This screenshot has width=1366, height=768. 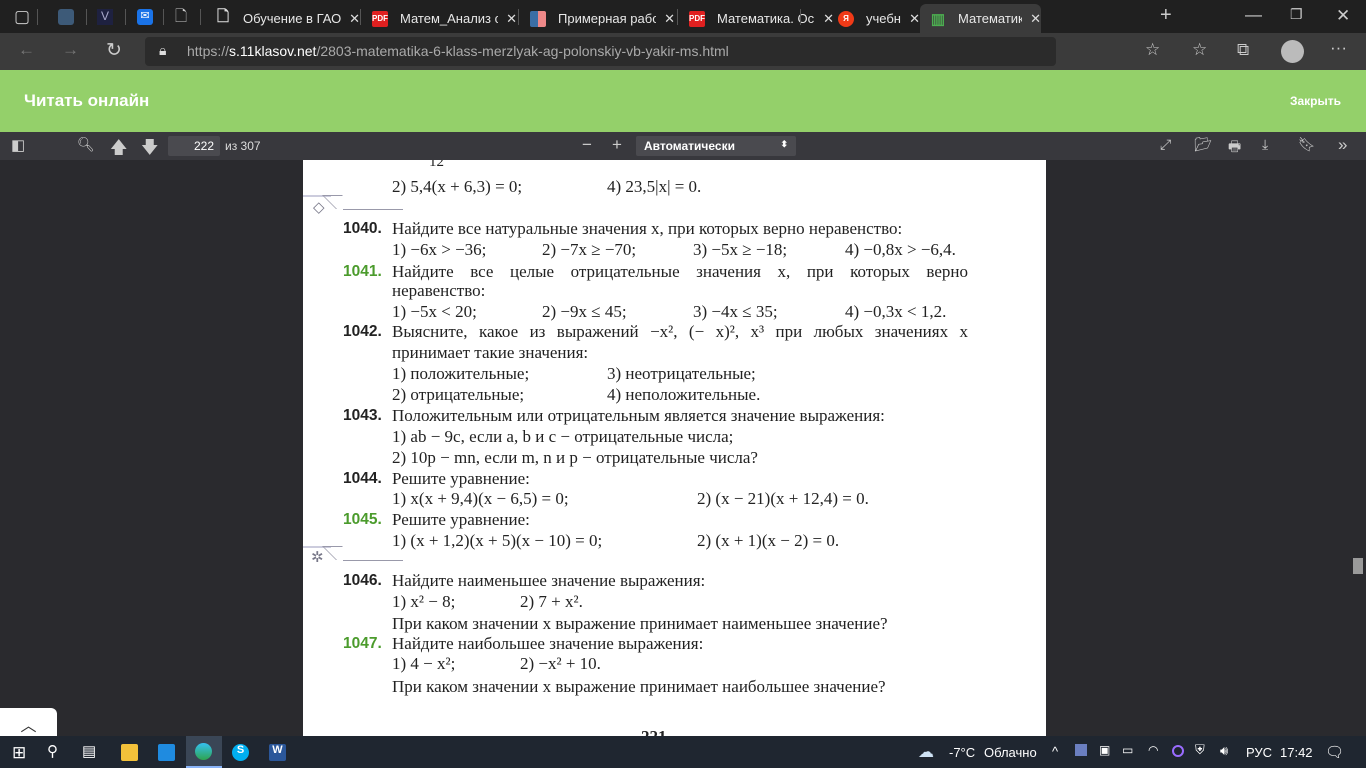 I want to click on search-icon: ⚲, so click(x=52, y=751).